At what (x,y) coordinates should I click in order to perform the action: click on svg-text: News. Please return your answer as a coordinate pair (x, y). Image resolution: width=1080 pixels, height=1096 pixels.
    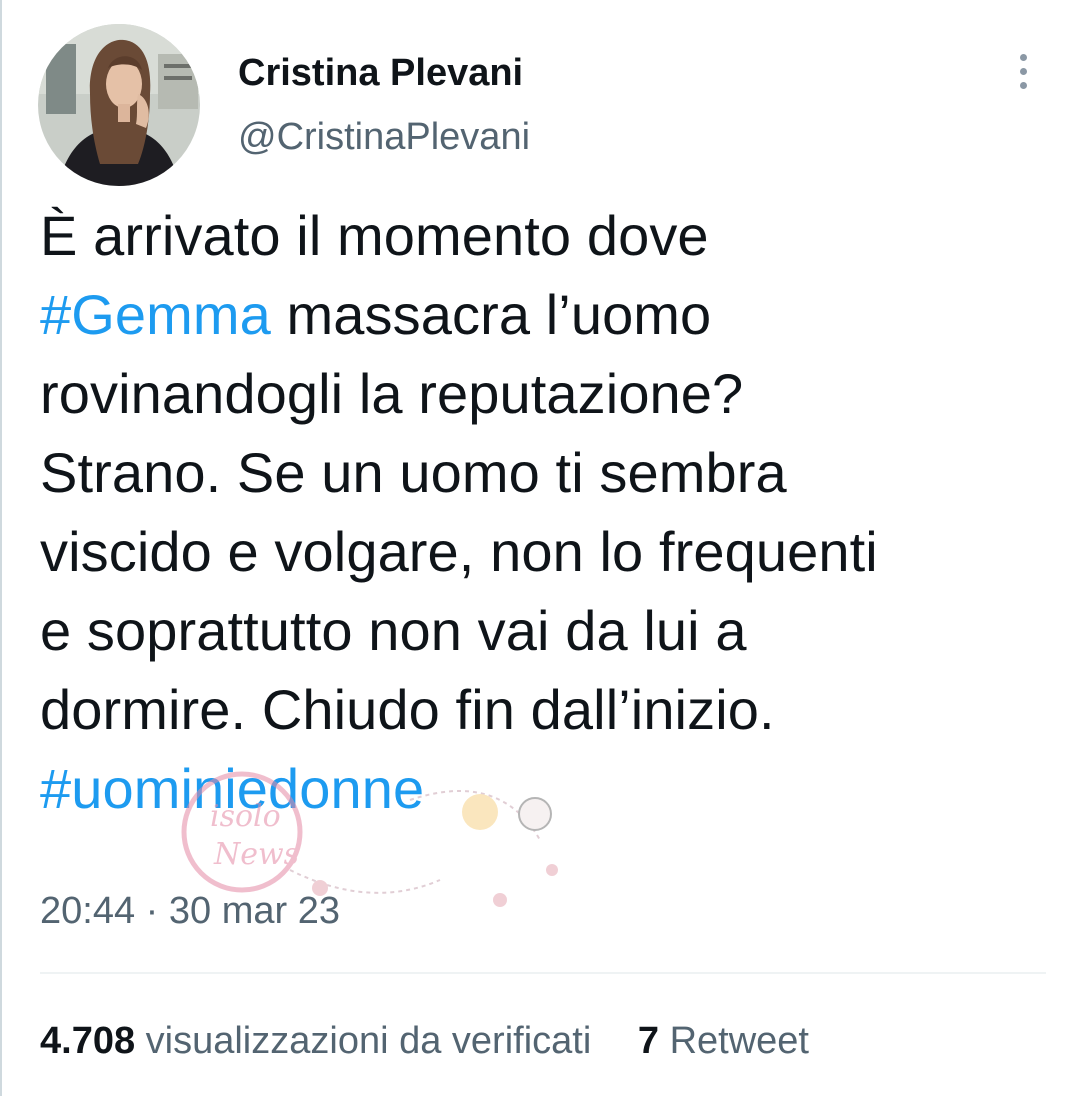
    Looking at the image, I should click on (256, 854).